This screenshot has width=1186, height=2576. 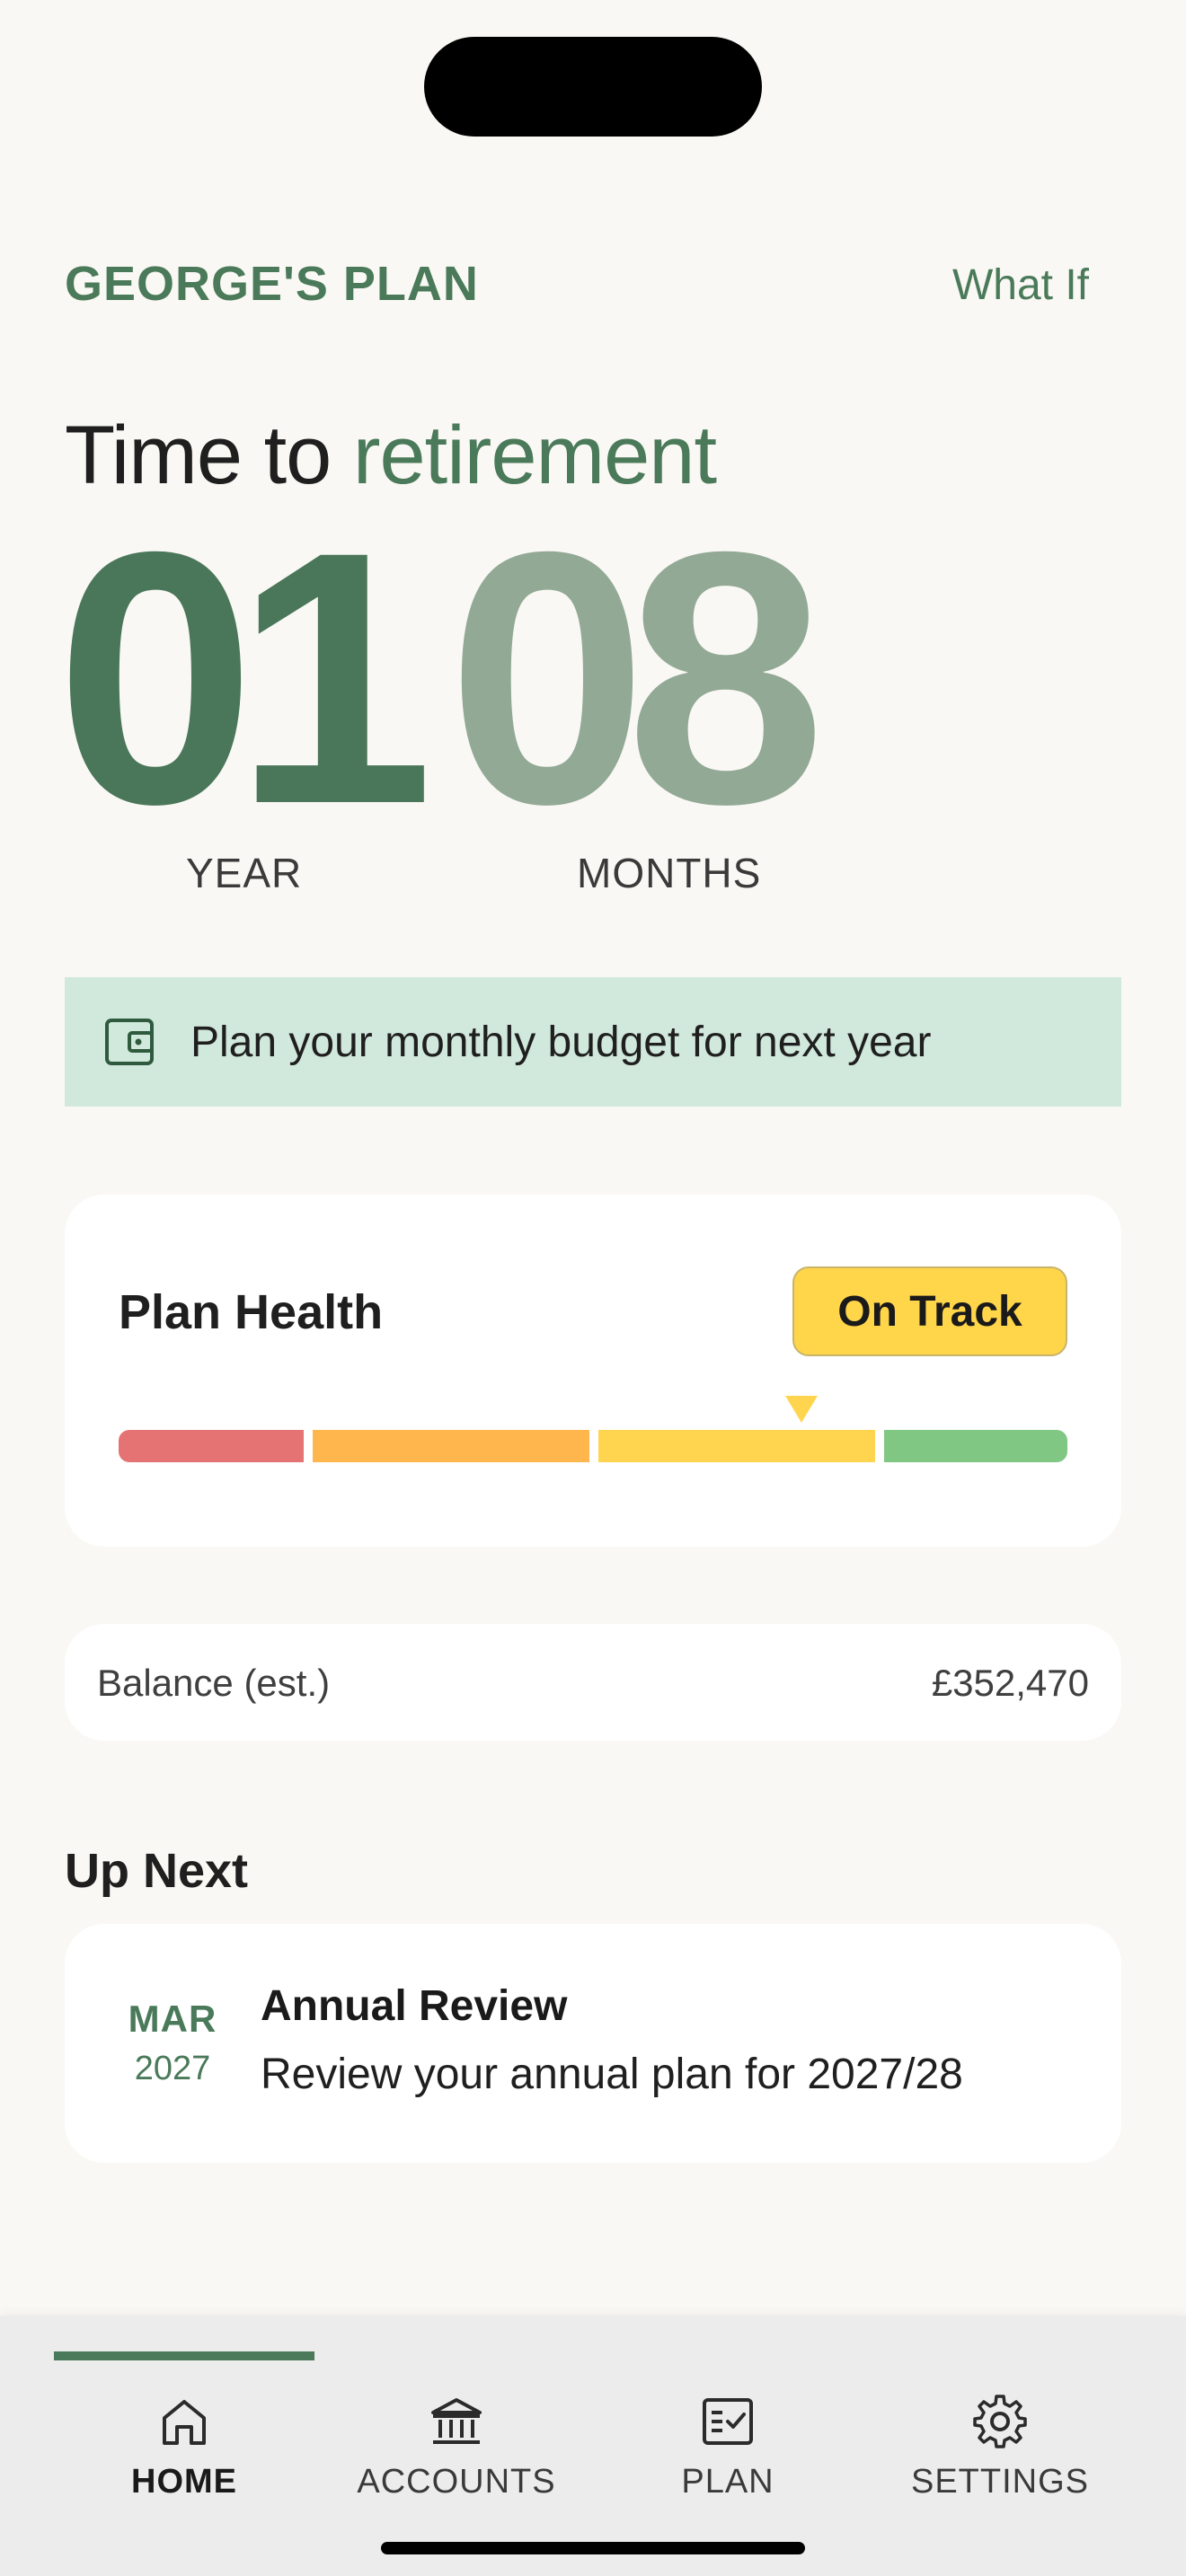 What do you see at coordinates (456, 2482) in the screenshot?
I see `tab-accounts-label: ACCOUNTS` at bounding box center [456, 2482].